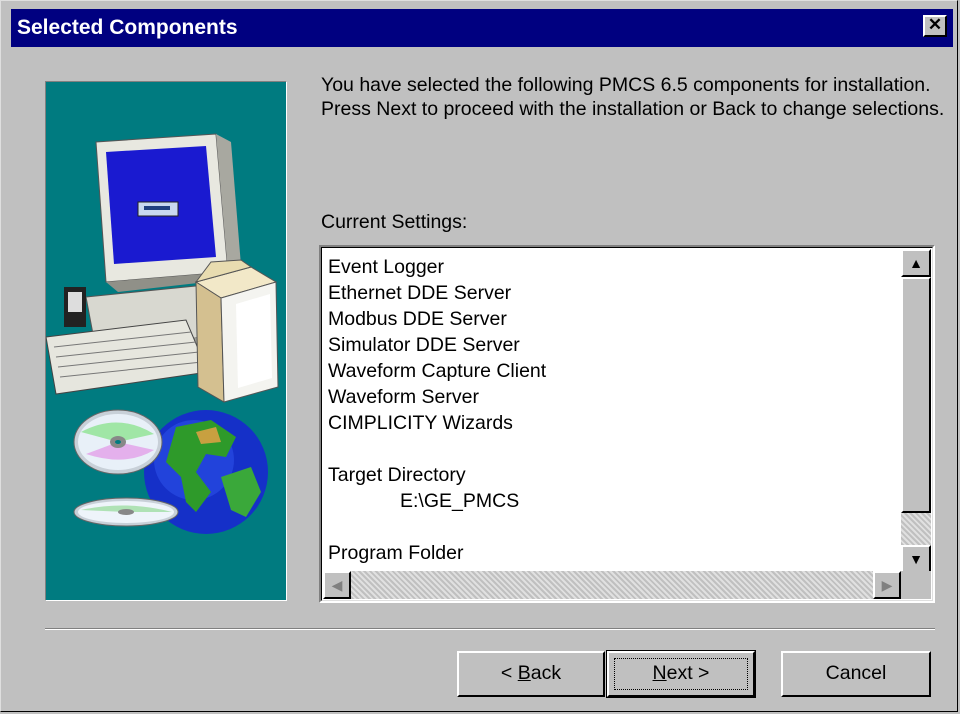  I want to click on cancel-button: Cancel, so click(856, 674).